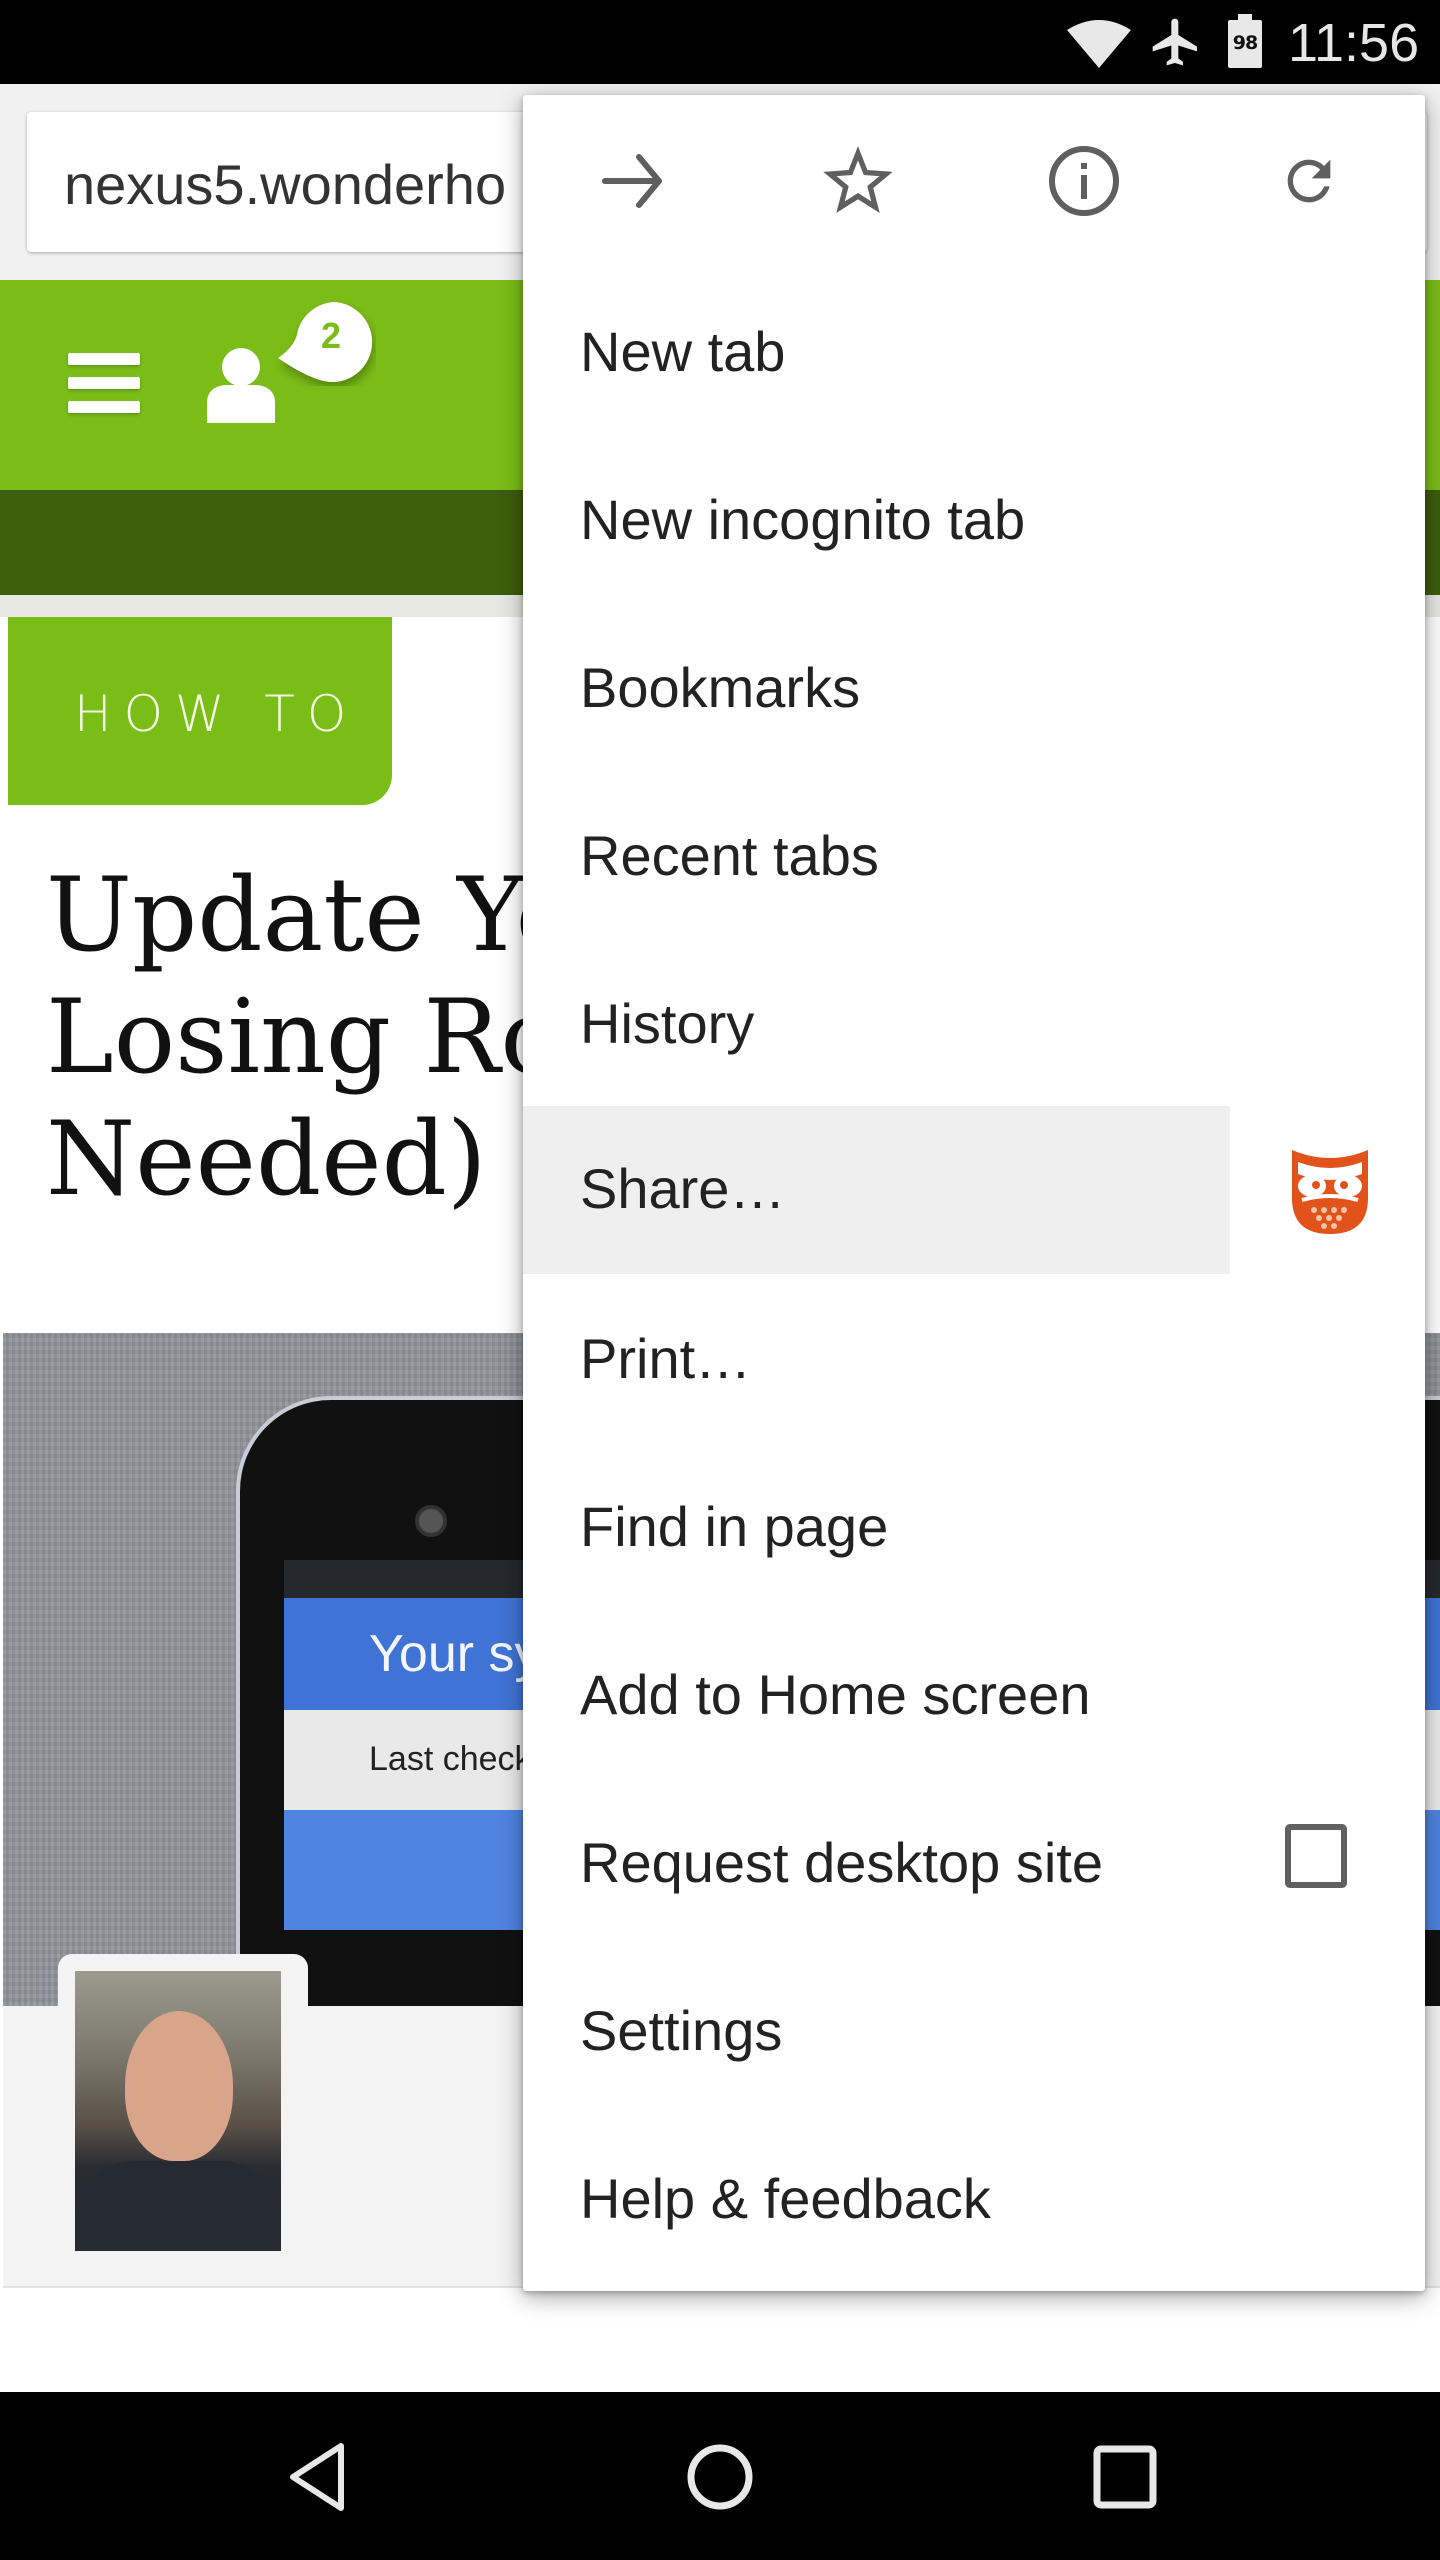  Describe the element at coordinates (974, 1696) in the screenshot. I see `menu-item-add-to-home-screen: Add to Home screen` at that location.